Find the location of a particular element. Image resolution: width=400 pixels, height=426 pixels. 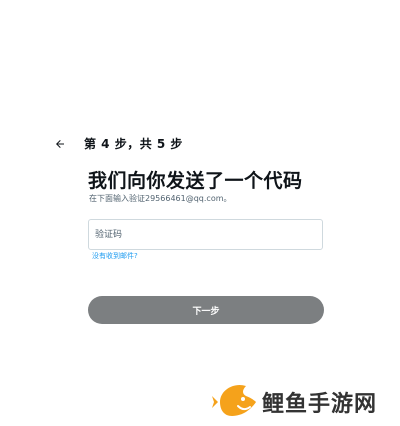

step-indicator: 第 4 步，共 5 步 is located at coordinates (133, 144).